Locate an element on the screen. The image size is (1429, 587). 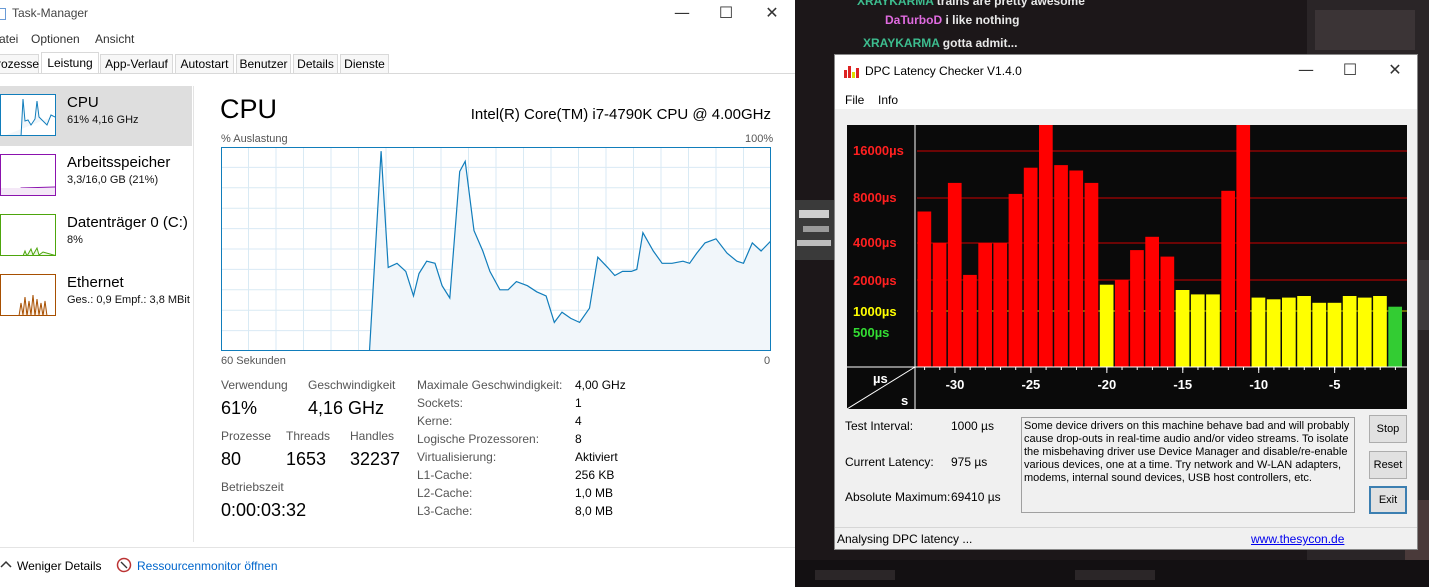
detail-label: Kerne: is located at coordinates (435, 421).